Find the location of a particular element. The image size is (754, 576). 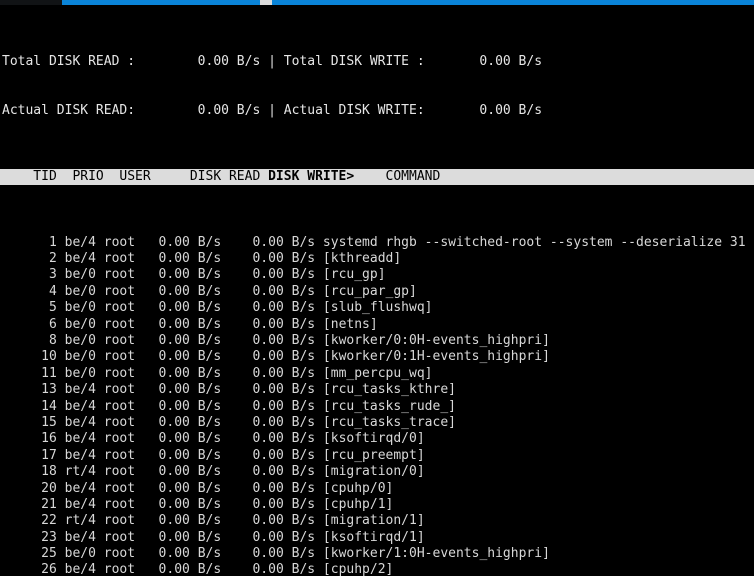

cell-tid: 4 is located at coordinates (29, 291).